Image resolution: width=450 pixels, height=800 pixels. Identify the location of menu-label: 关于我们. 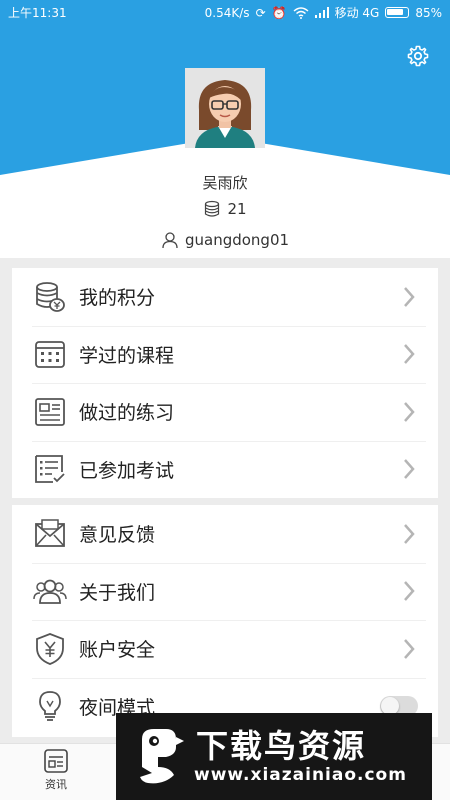
(117, 592).